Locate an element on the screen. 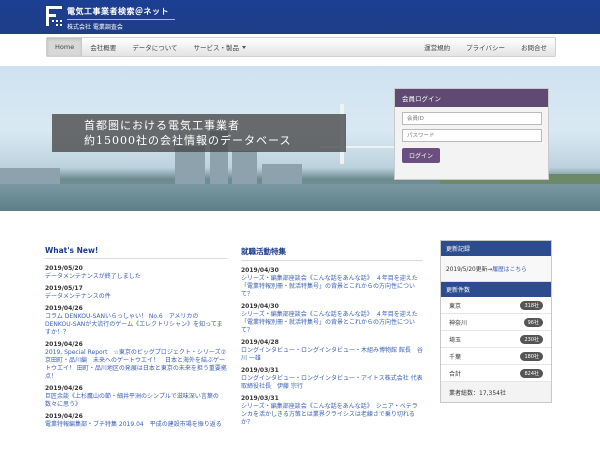 The image size is (600, 450). hero-line-1: 首都圏における電気工事業者 is located at coordinates (162, 125).